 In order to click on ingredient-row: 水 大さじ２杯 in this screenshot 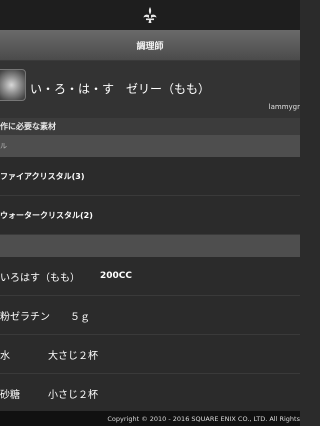, I will do `click(150, 354)`.